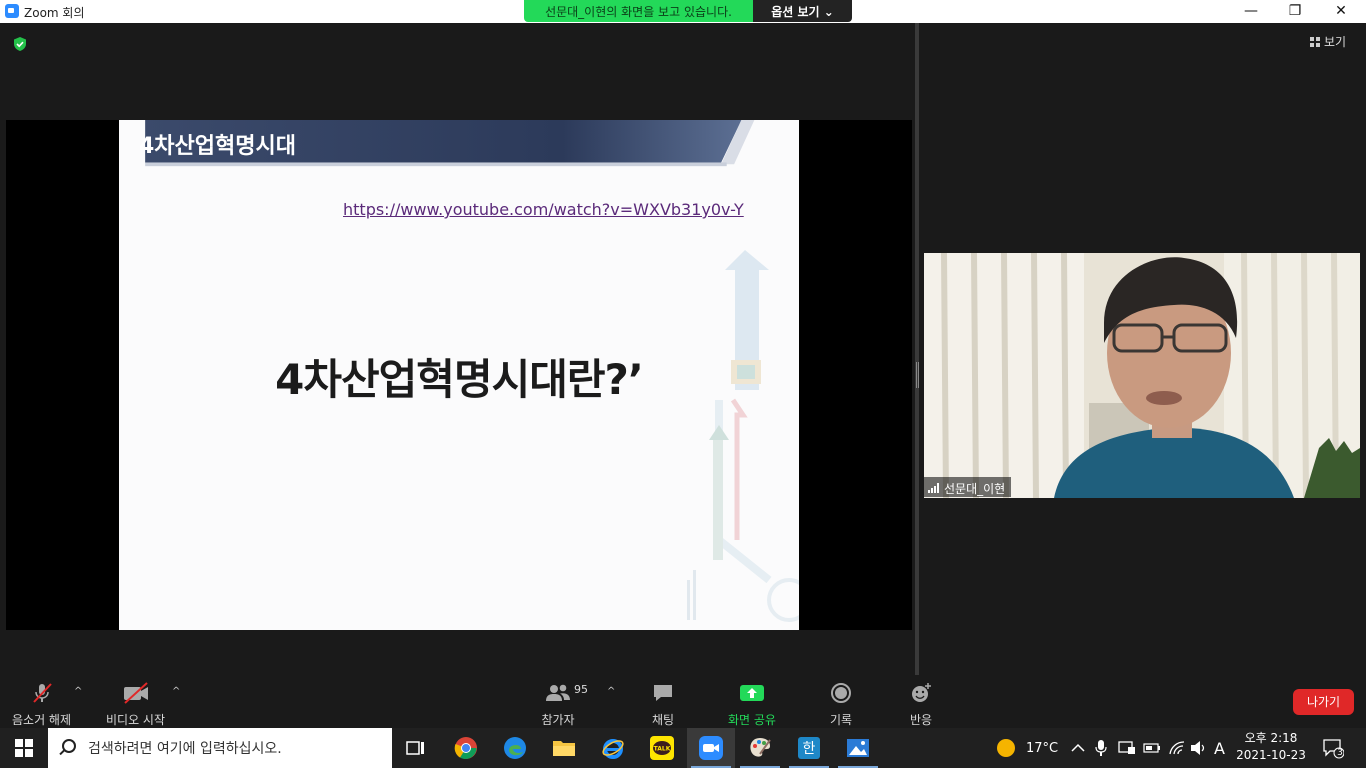  What do you see at coordinates (1340, 753) in the screenshot?
I see `notification-count: 3` at bounding box center [1340, 753].